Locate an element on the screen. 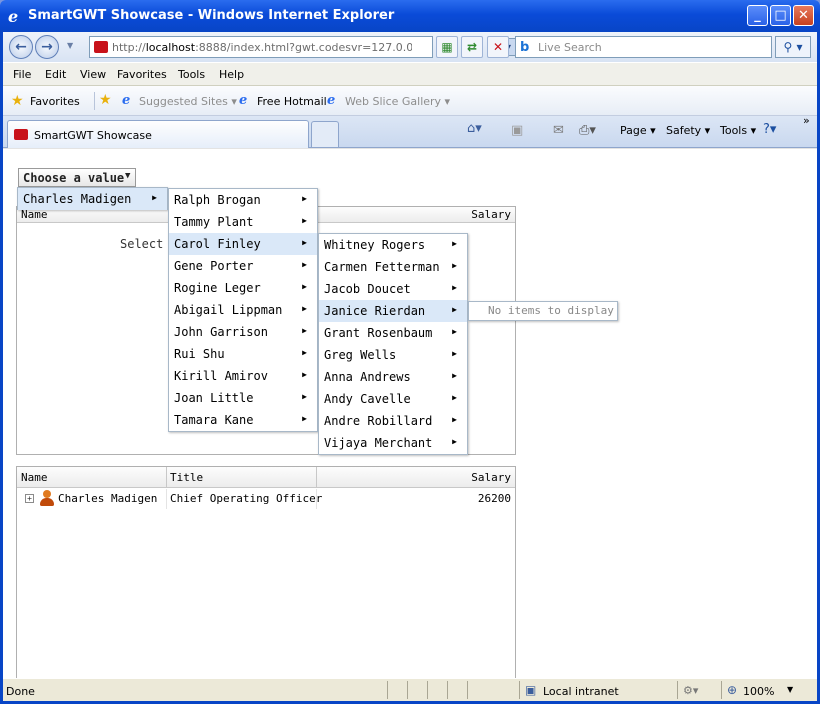  chevron-more-icon: » is located at coordinates (806, 120).